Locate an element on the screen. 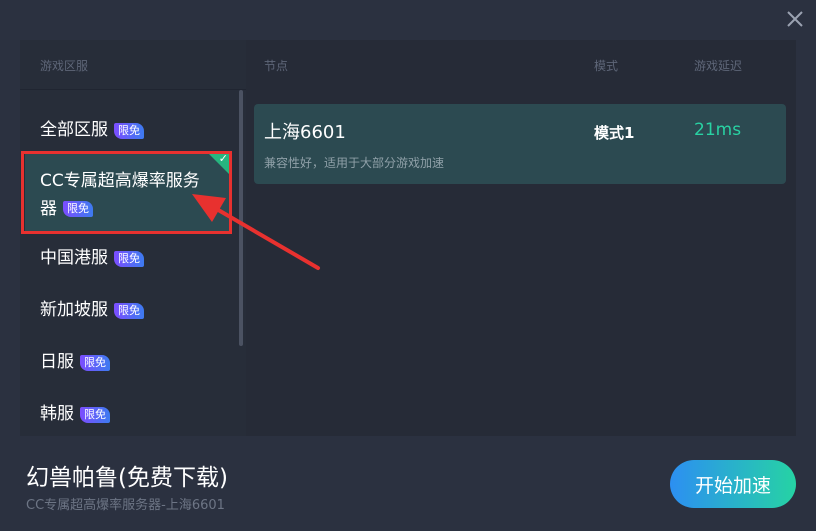 The height and width of the screenshot is (531, 816). server-name: CC专属超高爆率服务 is located at coordinates (120, 181).